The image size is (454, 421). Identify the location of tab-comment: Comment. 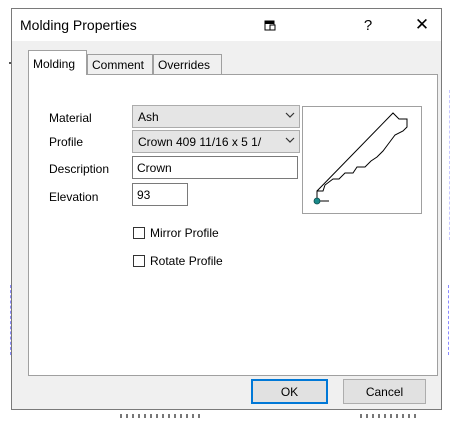
(120, 64).